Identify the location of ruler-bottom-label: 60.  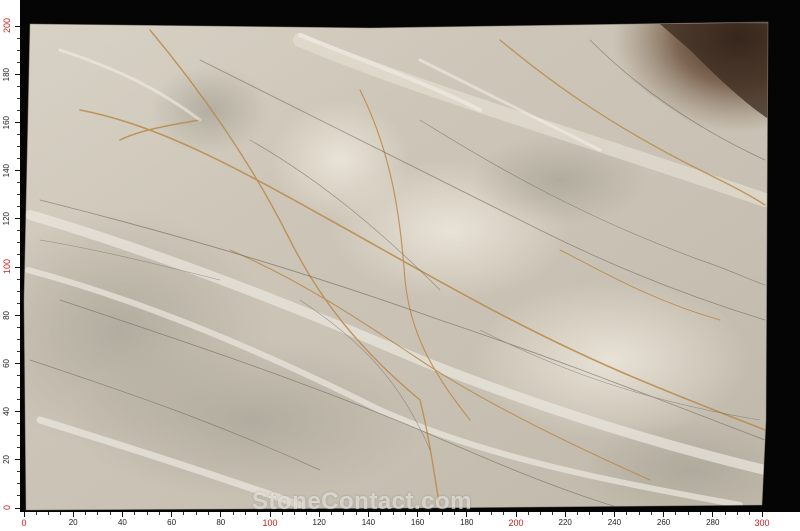
(172, 522).